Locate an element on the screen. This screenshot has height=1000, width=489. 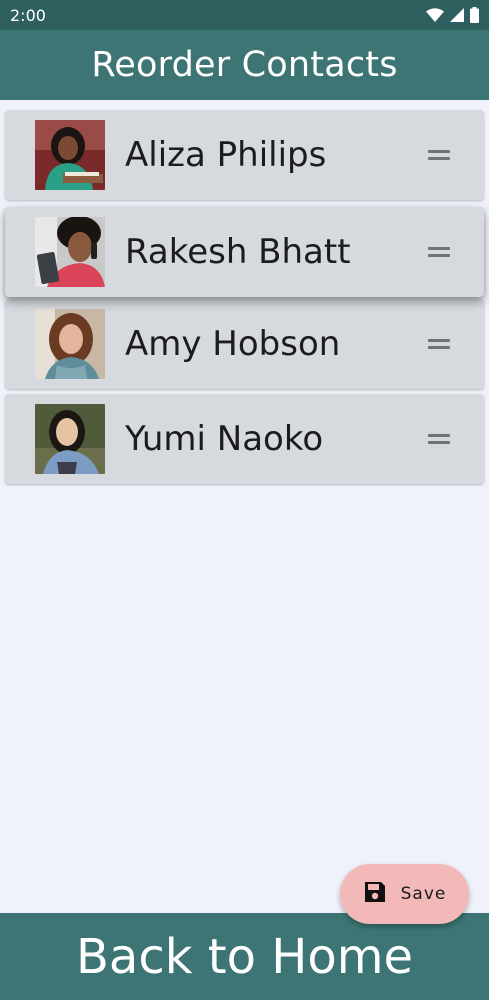
yumi-naoko-photo is located at coordinates (70, 439).